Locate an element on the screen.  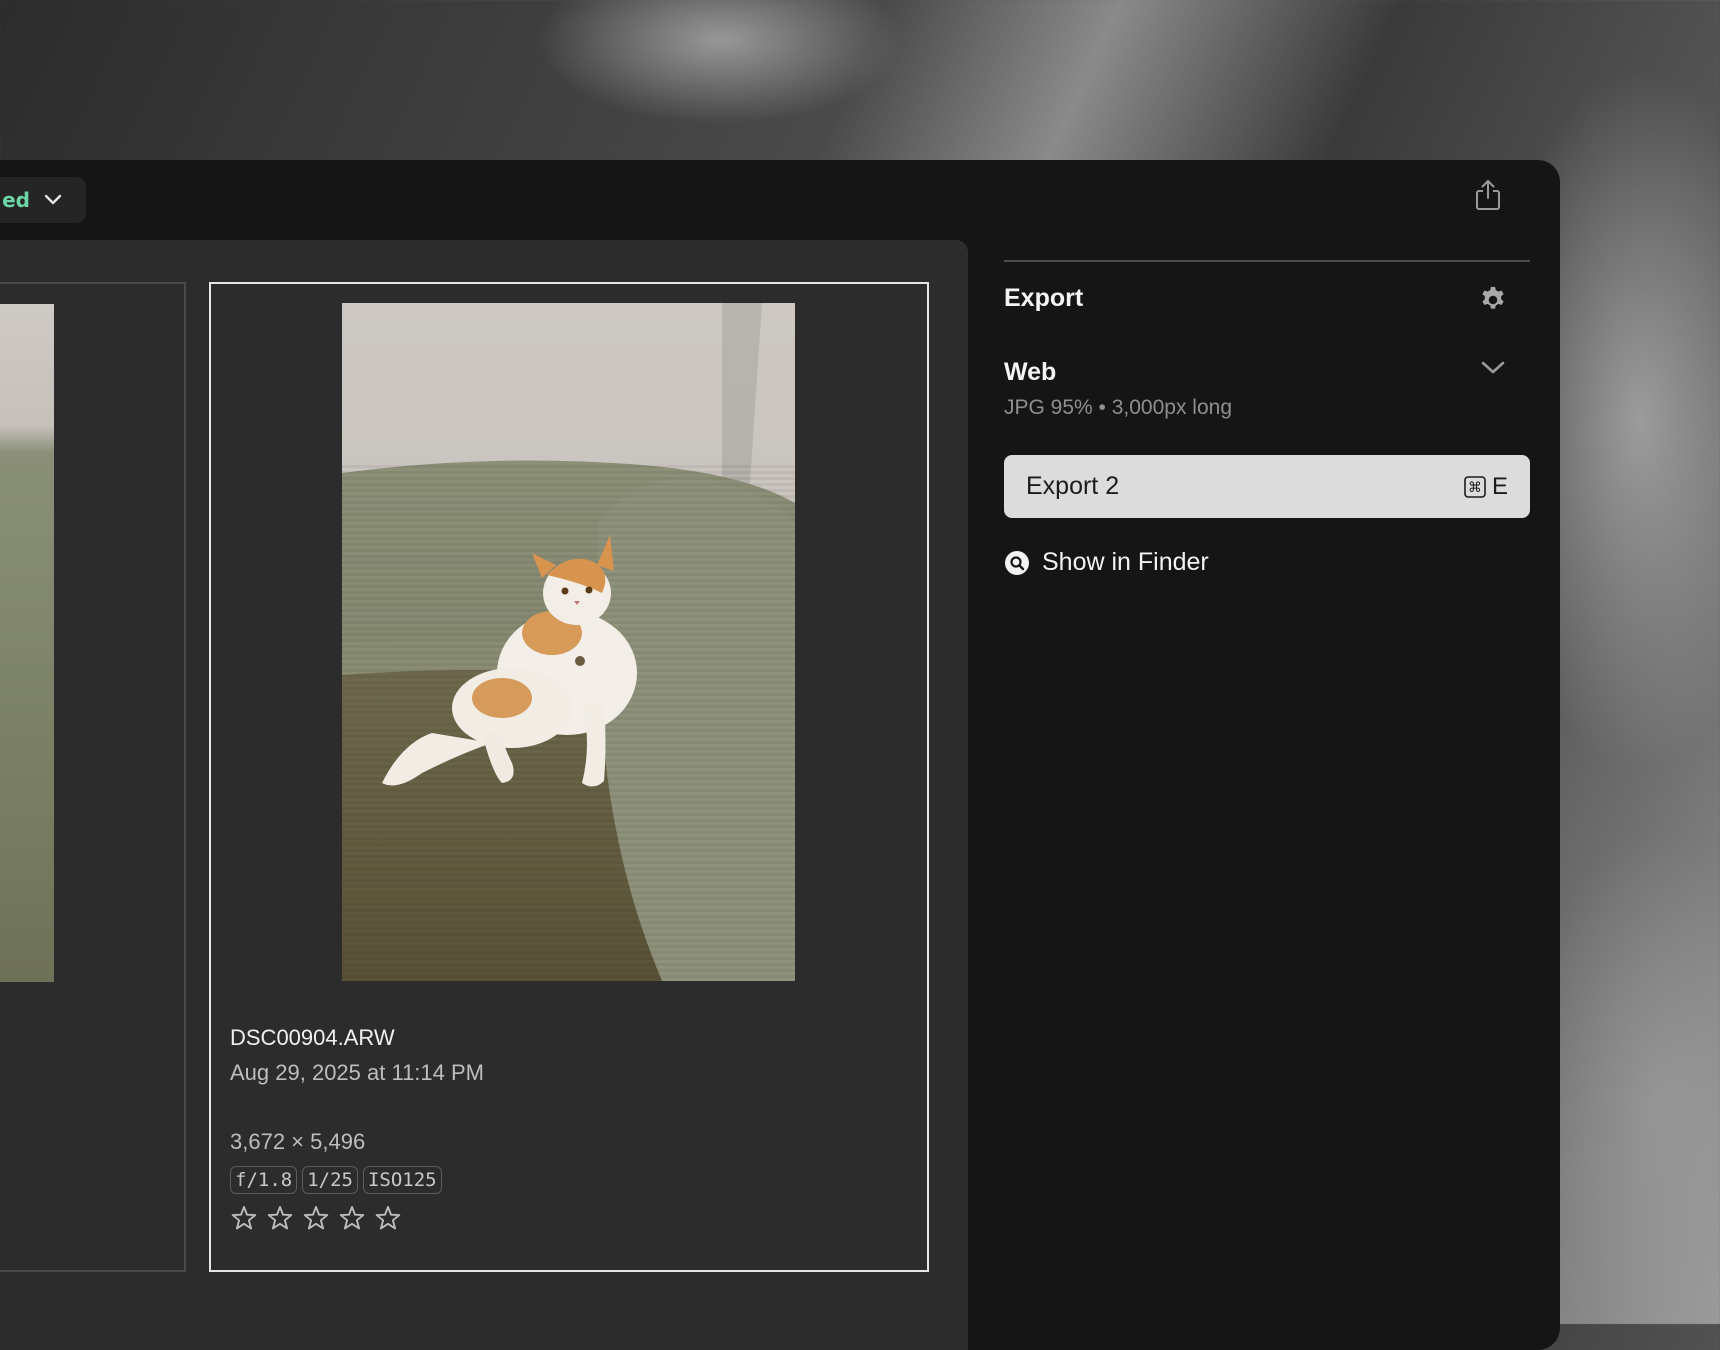
iso-chip: ISO125 is located at coordinates (402, 1180).